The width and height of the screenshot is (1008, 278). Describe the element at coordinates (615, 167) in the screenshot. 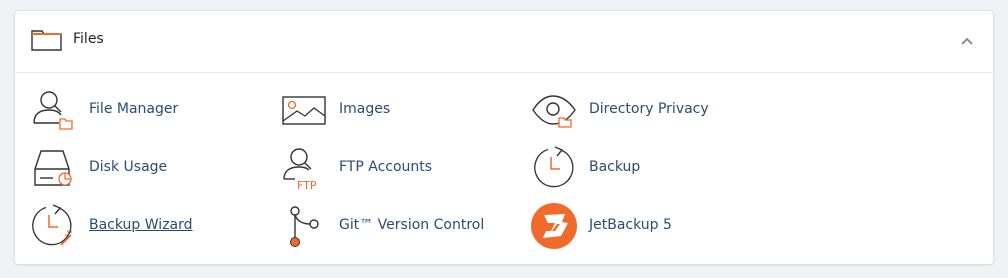

I see `item-label: Backup` at that location.